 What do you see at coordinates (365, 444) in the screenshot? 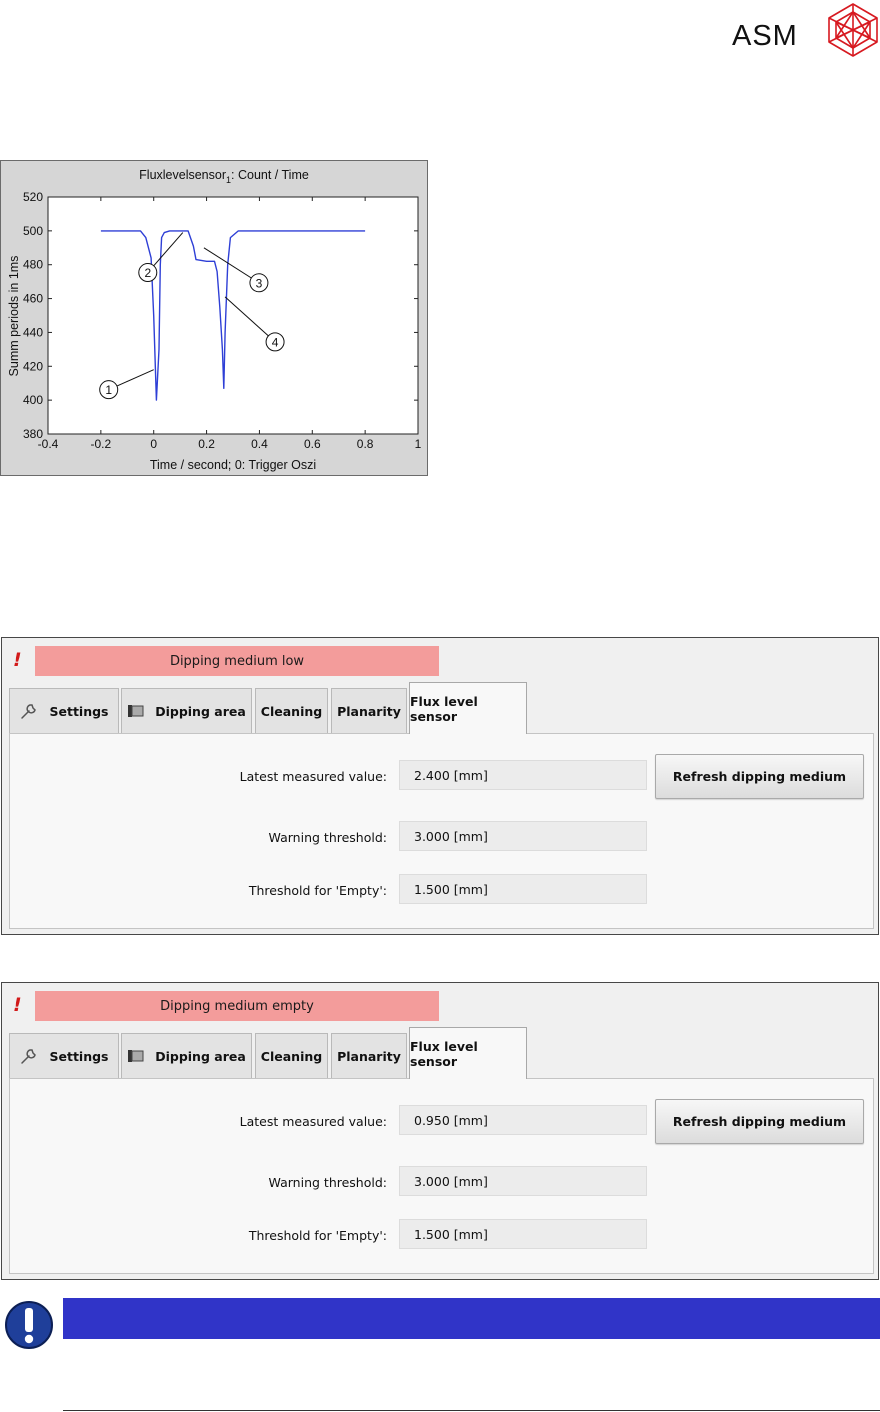
I see `x-tick-label: 0.8` at bounding box center [365, 444].